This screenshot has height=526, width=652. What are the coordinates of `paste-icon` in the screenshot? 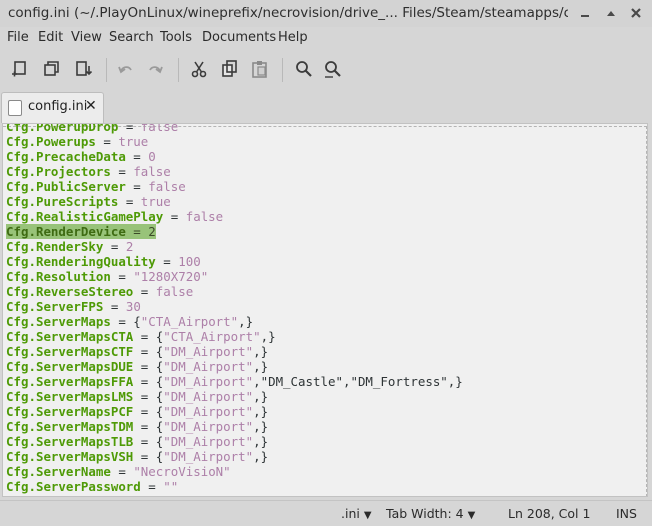 It's located at (259, 69).